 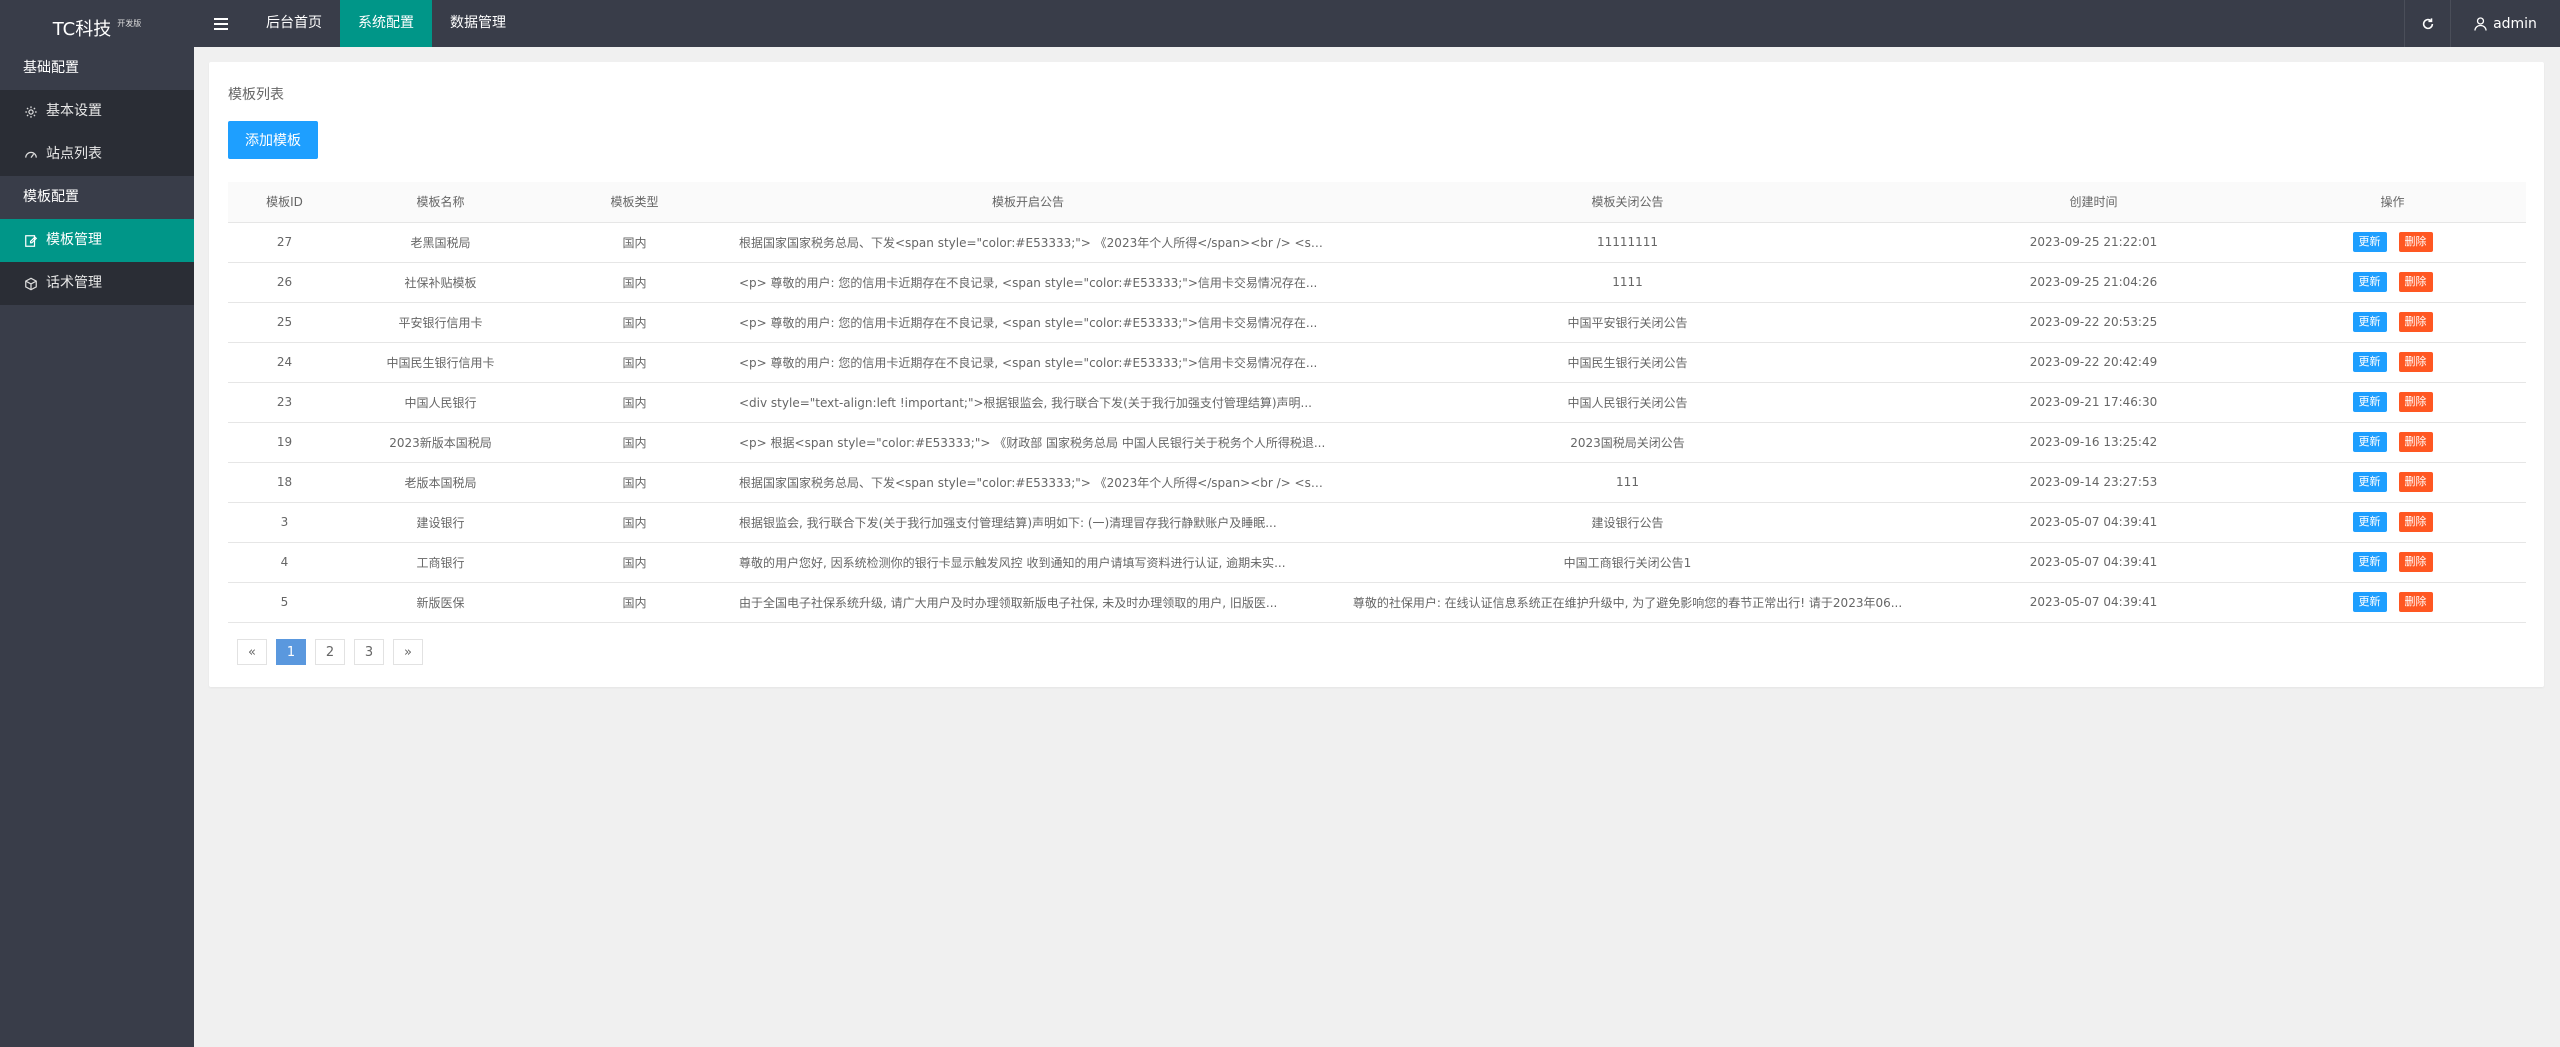 What do you see at coordinates (74, 283) in the screenshot?
I see `sidebar-item-label: 话术管理` at bounding box center [74, 283].